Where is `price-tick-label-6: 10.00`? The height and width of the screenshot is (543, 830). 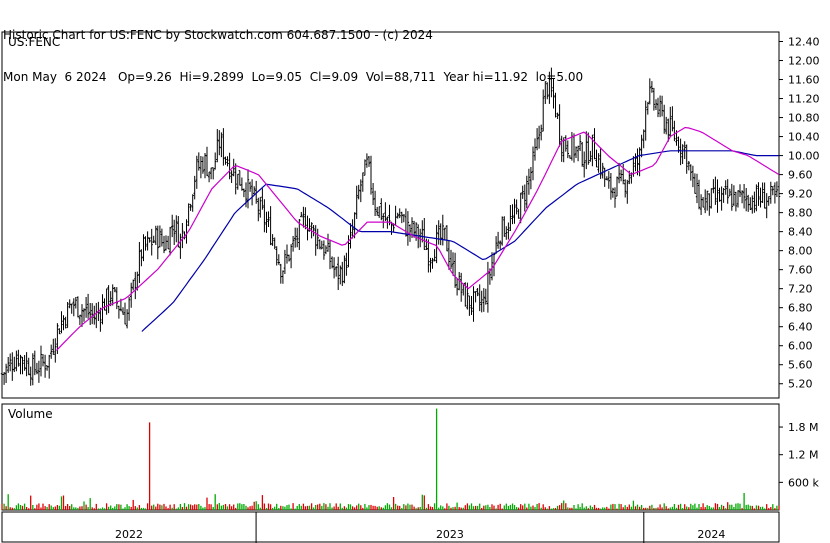 price-tick-label-6: 10.00 is located at coordinates (804, 156).